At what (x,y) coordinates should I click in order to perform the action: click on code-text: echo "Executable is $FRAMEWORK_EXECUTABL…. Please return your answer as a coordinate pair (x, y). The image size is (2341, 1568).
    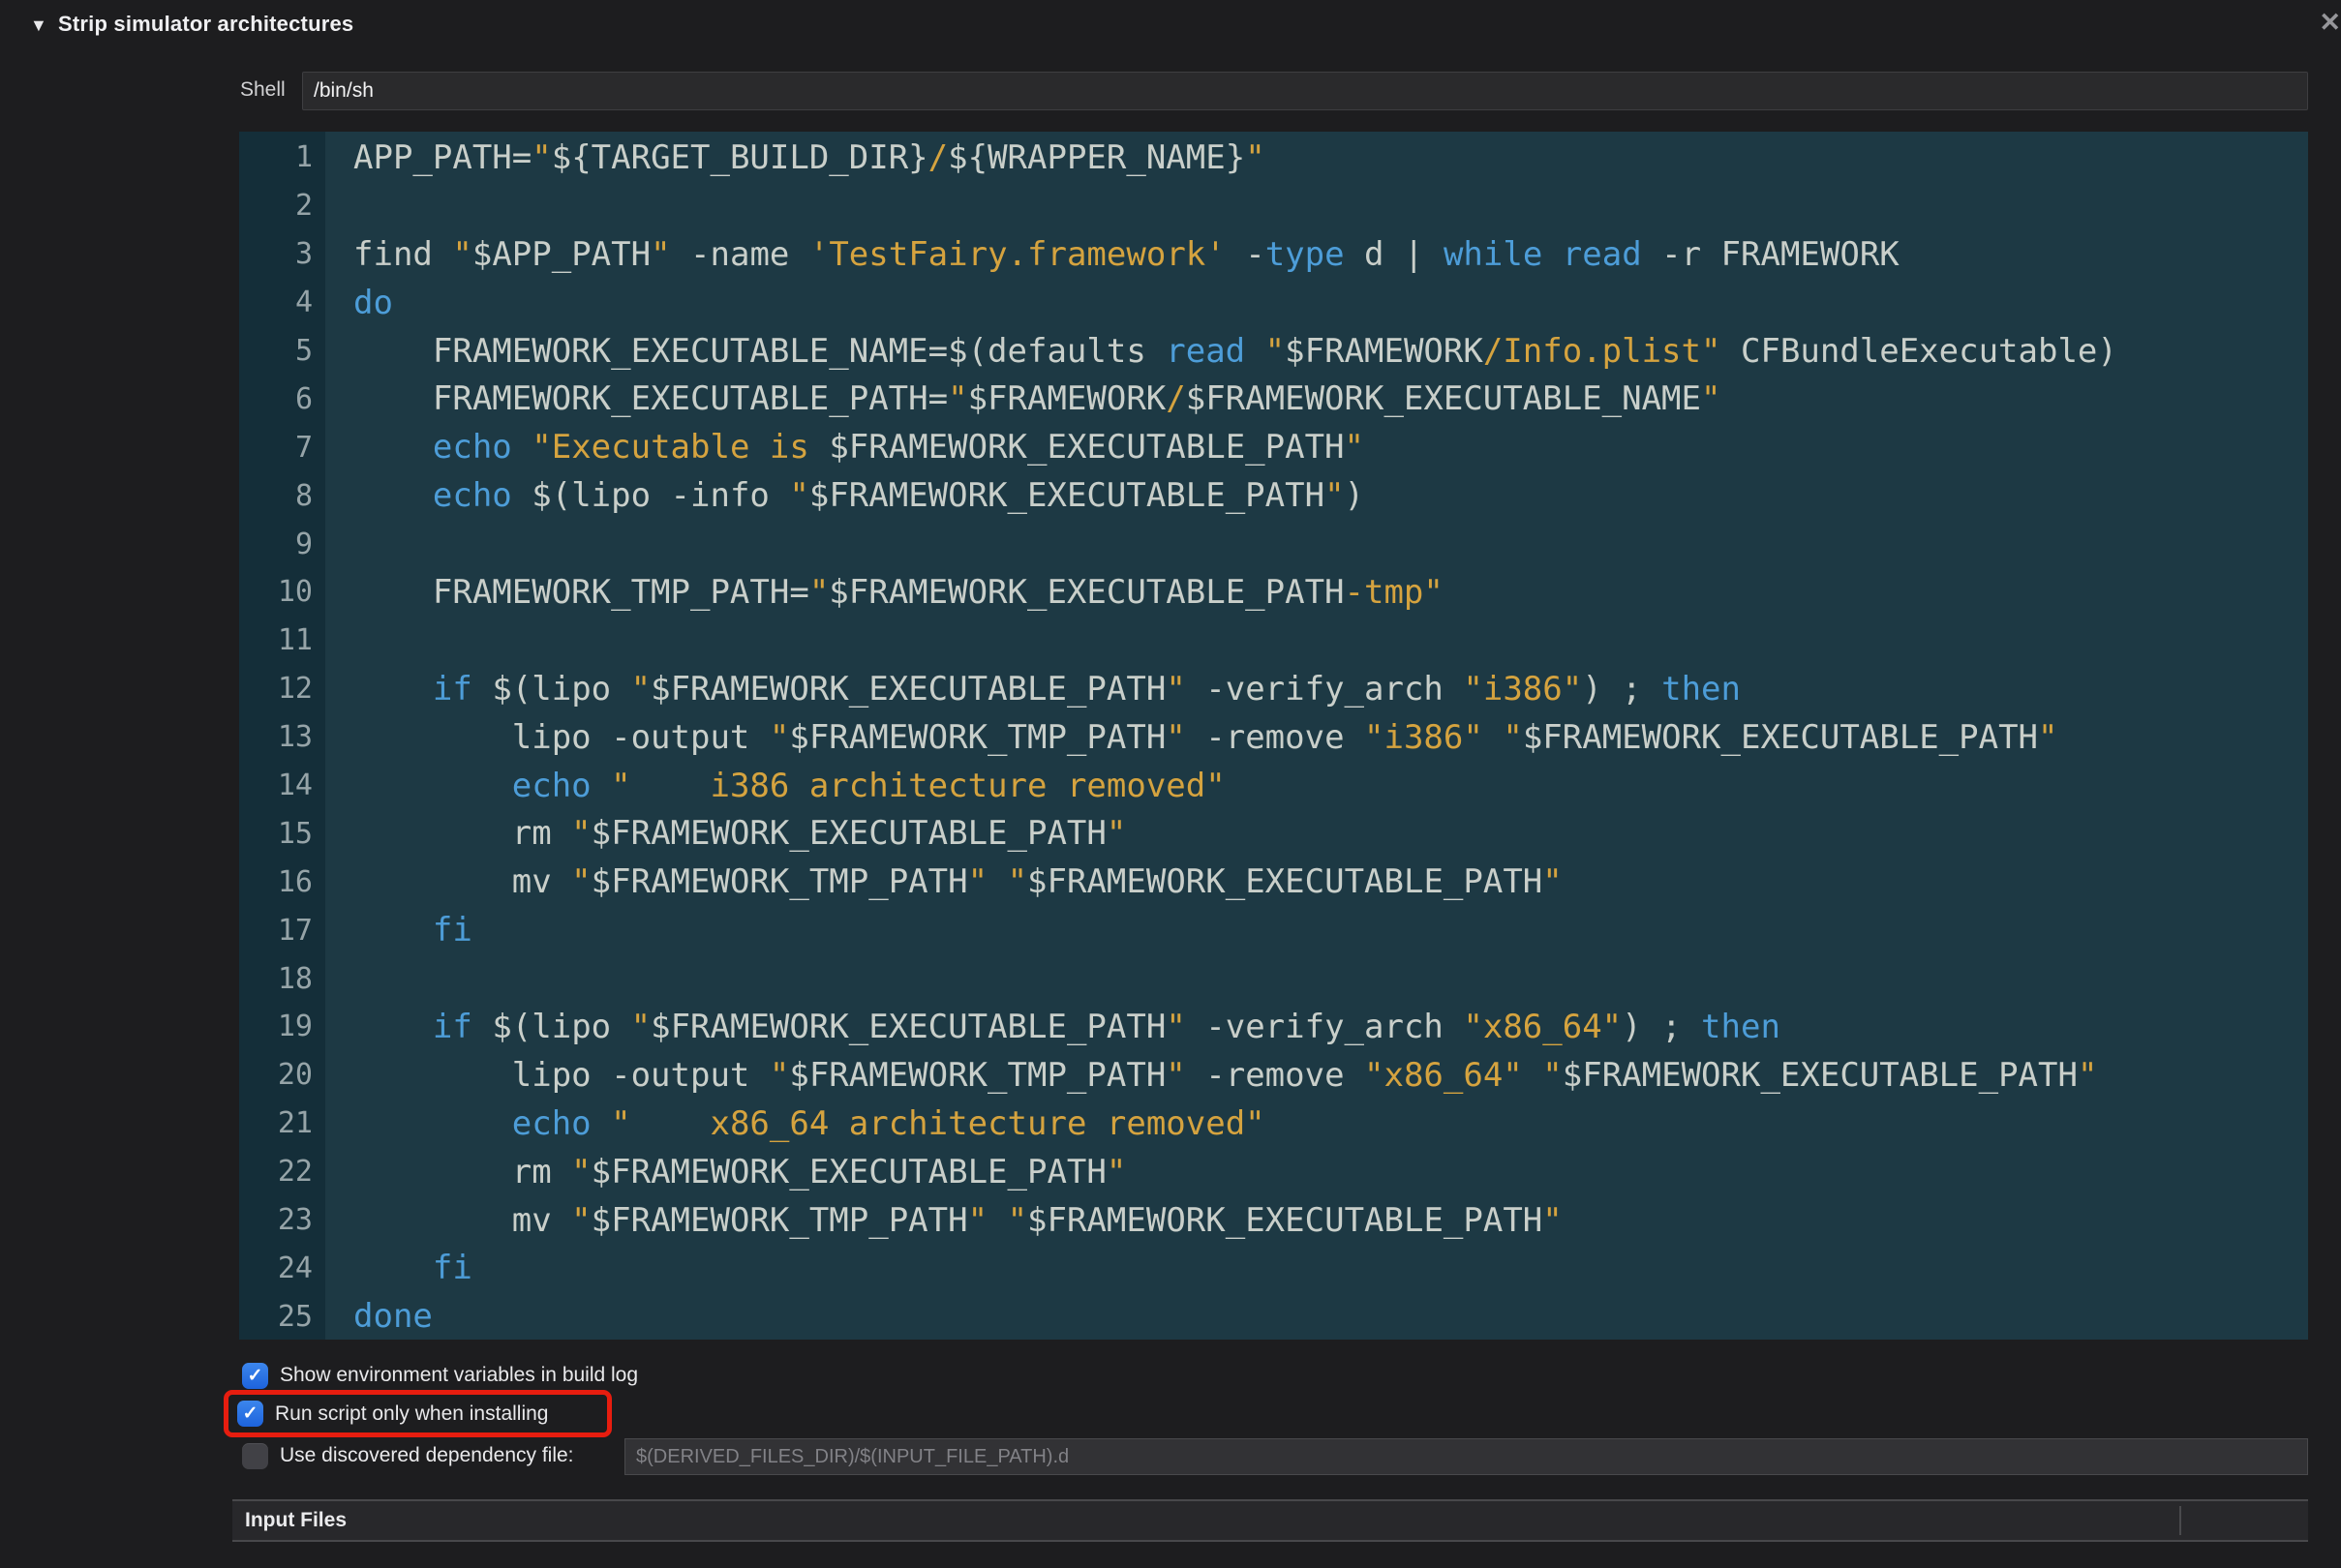
    Looking at the image, I should click on (899, 447).